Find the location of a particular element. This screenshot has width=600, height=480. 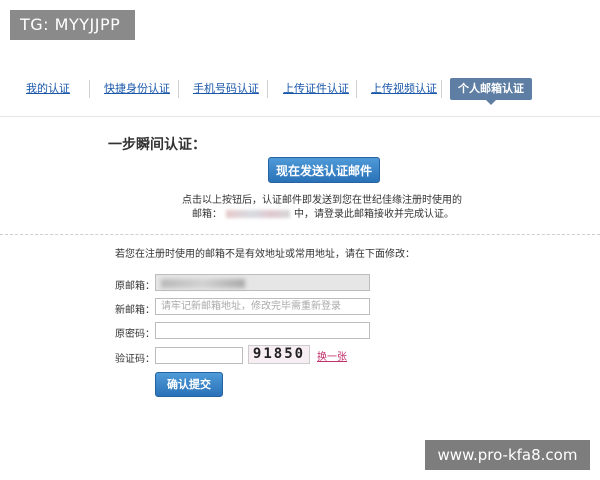

info-text-line1: 点击以上按钮后，认证邮件即发送到您在世纪佳缘注册时使用的 is located at coordinates (322, 200).